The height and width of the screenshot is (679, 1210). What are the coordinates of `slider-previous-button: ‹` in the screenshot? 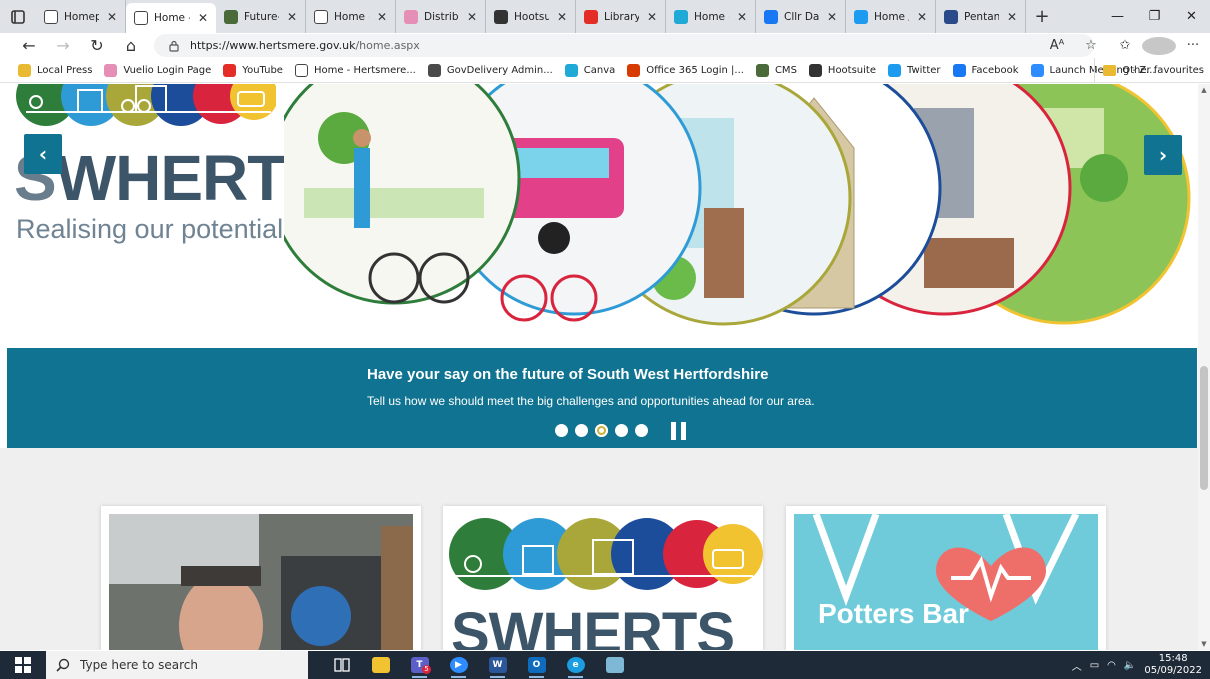 It's located at (43, 154).